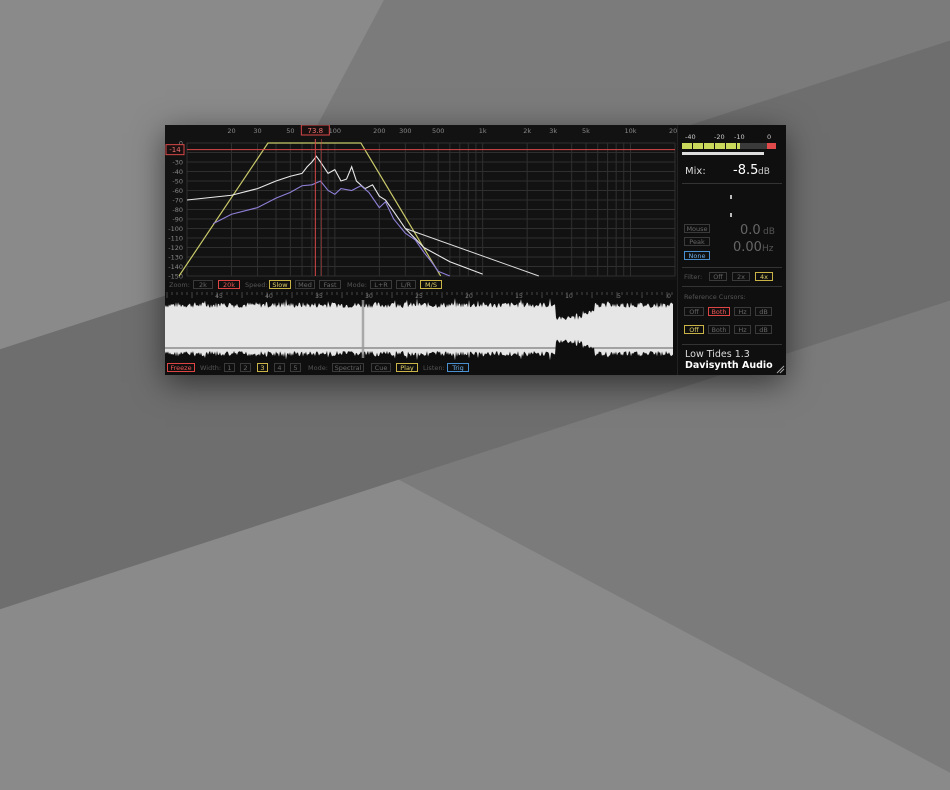 The width and height of the screenshot is (950, 790). Describe the element at coordinates (177, 210) in the screenshot. I see `db-tick-label: -80` at that location.